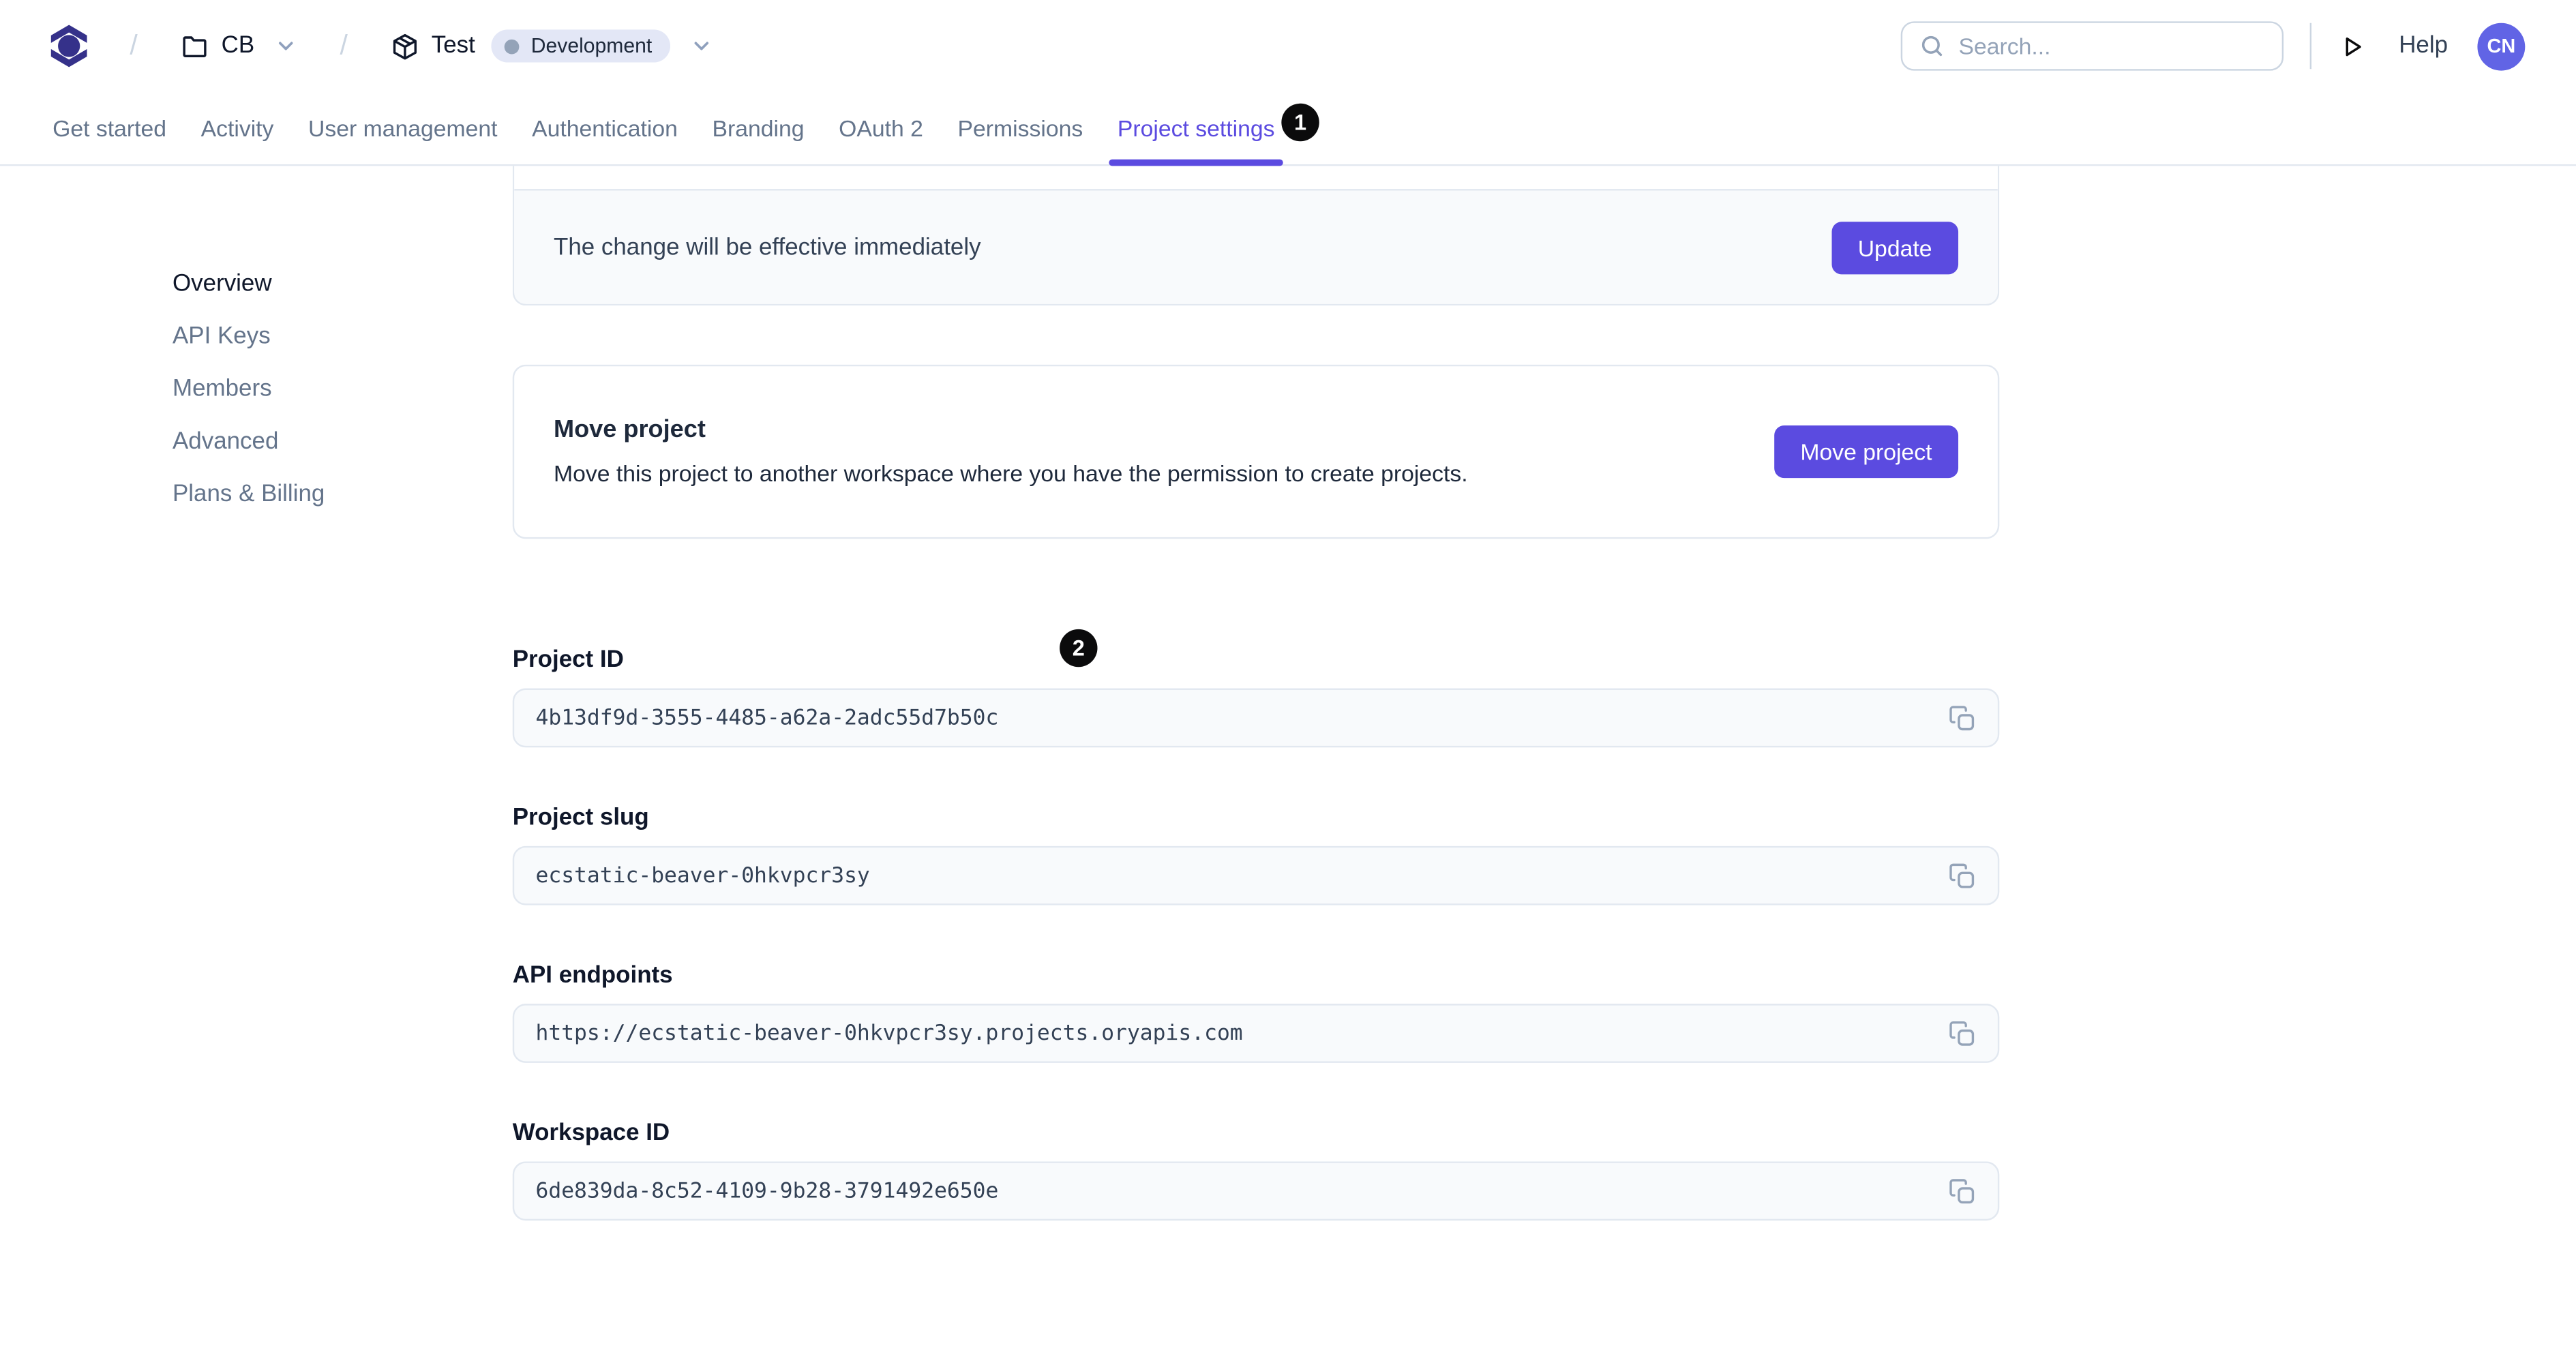 The width and height of the screenshot is (2576, 1365). What do you see at coordinates (1196, 128) in the screenshot?
I see `tab-project-settings: Project settings` at bounding box center [1196, 128].